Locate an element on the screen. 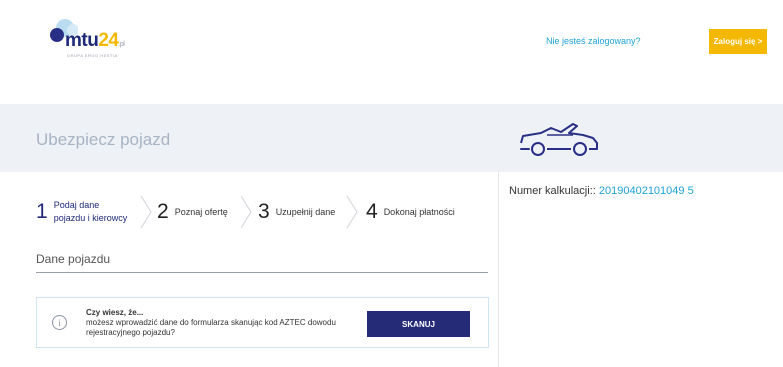 The image size is (783, 367). step-4: 4 Dokonaj płatności is located at coordinates (410, 212).